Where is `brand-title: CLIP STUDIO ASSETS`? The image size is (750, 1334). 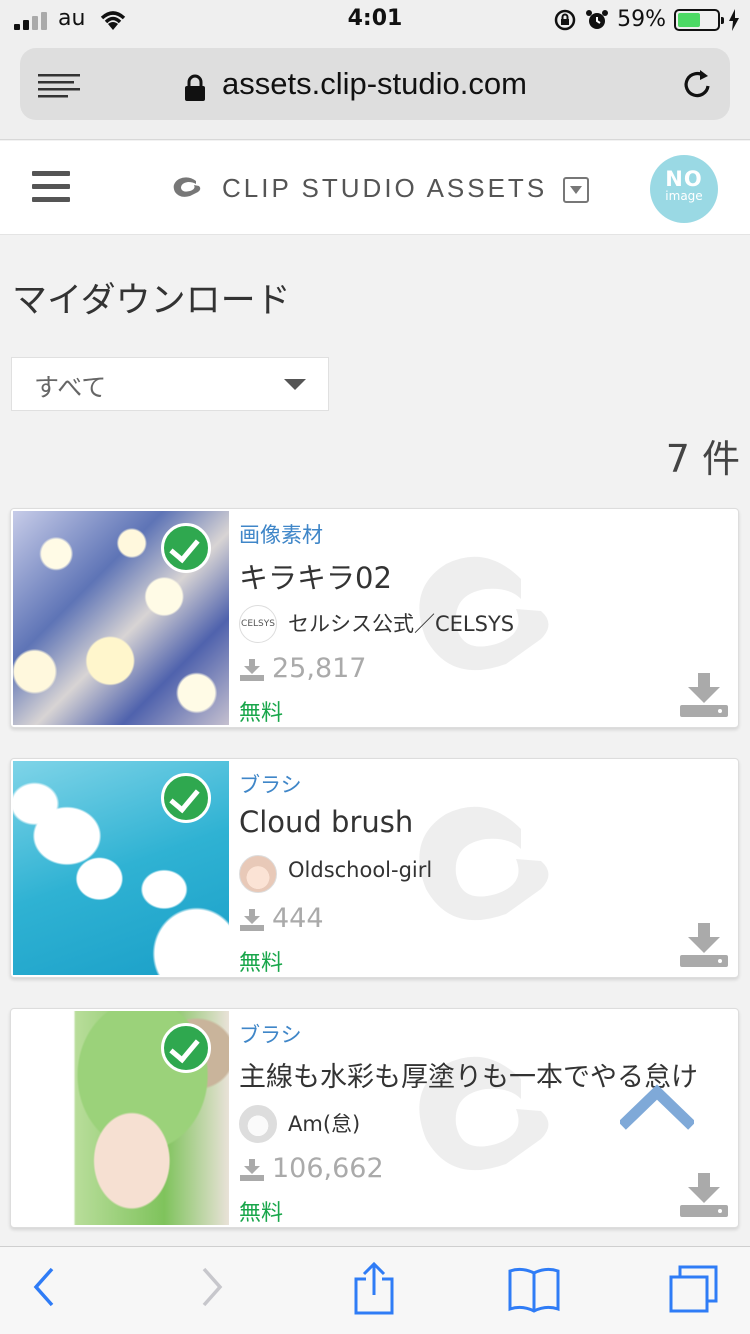
brand-title: CLIP STUDIO ASSETS is located at coordinates (384, 188).